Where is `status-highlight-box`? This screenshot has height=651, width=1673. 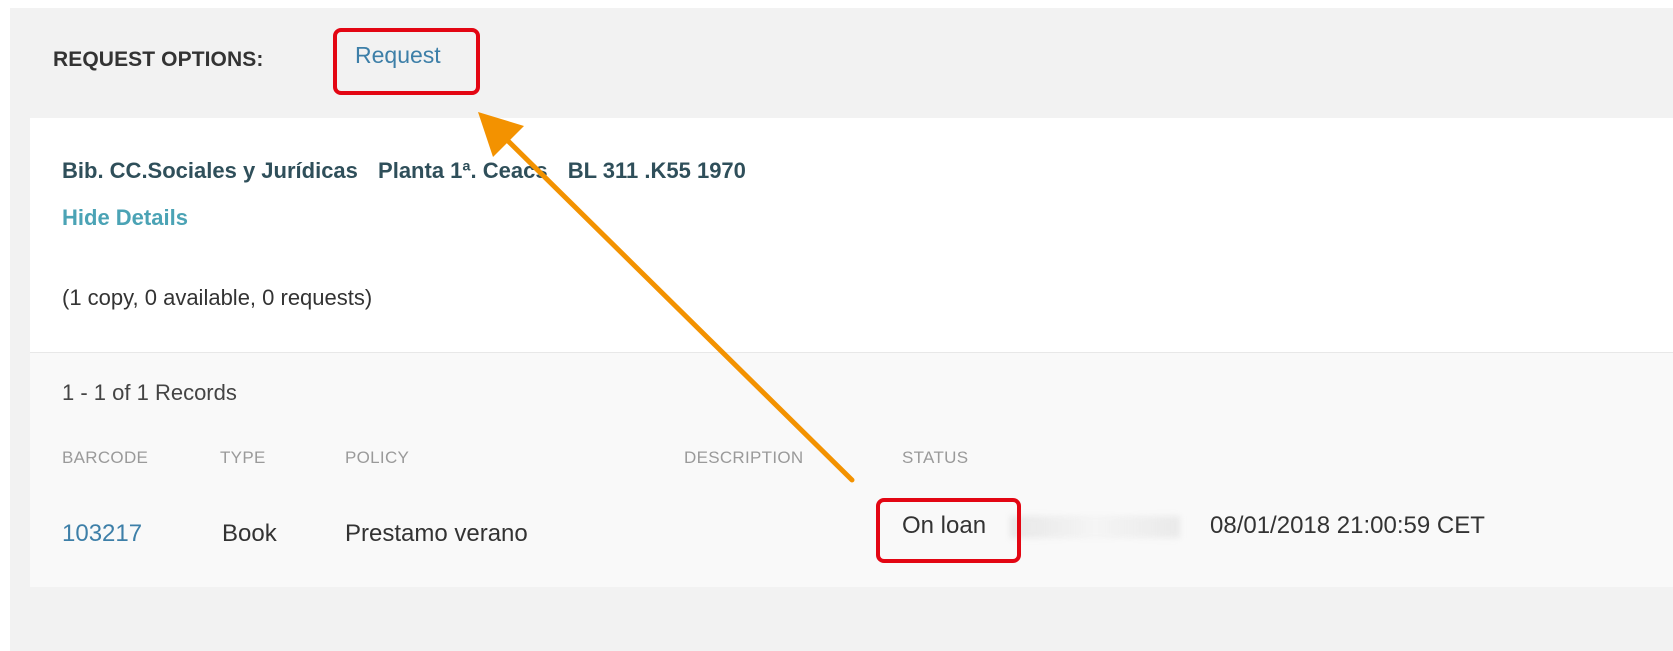 status-highlight-box is located at coordinates (948, 530).